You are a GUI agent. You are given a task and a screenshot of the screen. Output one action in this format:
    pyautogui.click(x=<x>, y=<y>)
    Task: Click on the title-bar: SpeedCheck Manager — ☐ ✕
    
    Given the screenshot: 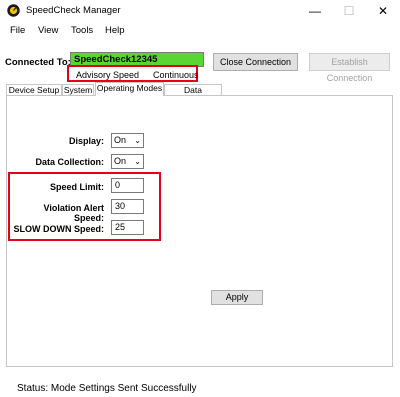 What is the action you would take?
    pyautogui.click(x=200, y=11)
    